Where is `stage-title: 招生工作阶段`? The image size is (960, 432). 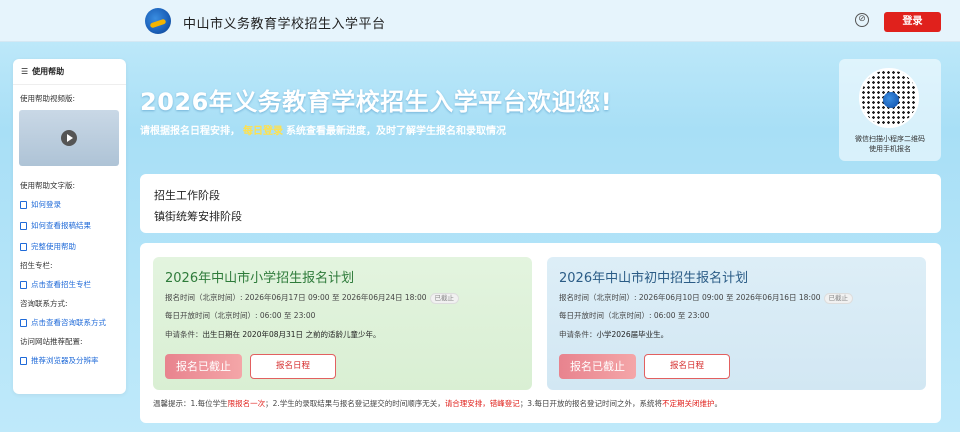
stage-title: 招生工作阶段 is located at coordinates (187, 195).